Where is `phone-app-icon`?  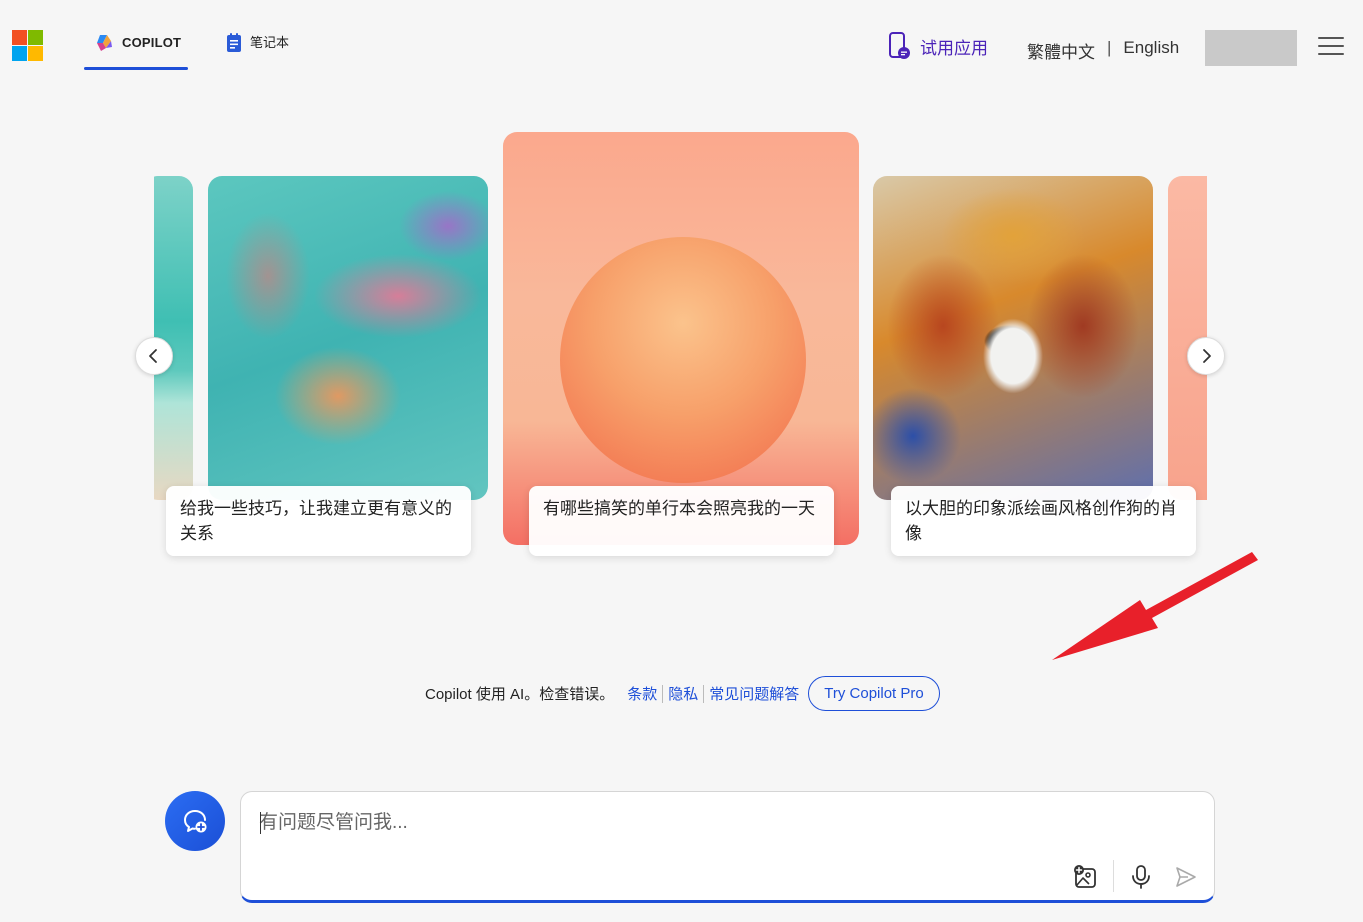
phone-app-icon is located at coordinates (899, 45).